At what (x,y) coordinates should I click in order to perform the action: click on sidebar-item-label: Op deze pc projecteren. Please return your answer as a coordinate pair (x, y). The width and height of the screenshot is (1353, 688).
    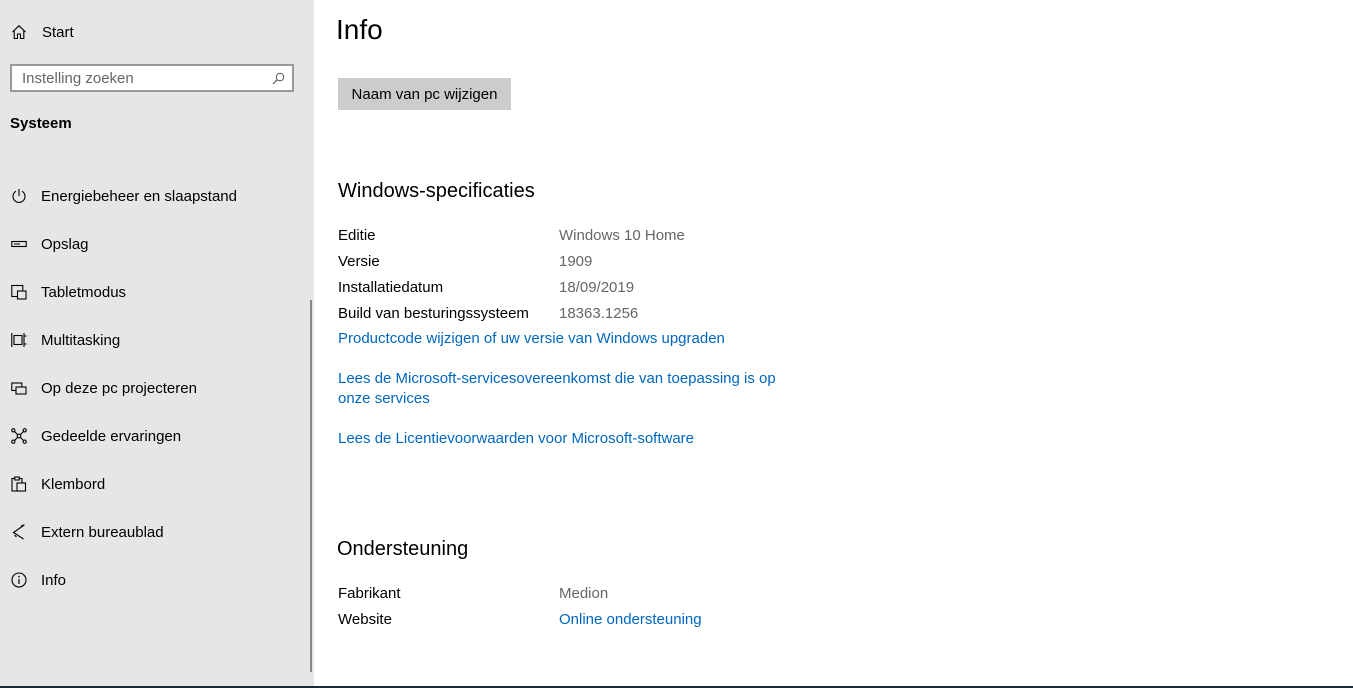
    Looking at the image, I should click on (119, 388).